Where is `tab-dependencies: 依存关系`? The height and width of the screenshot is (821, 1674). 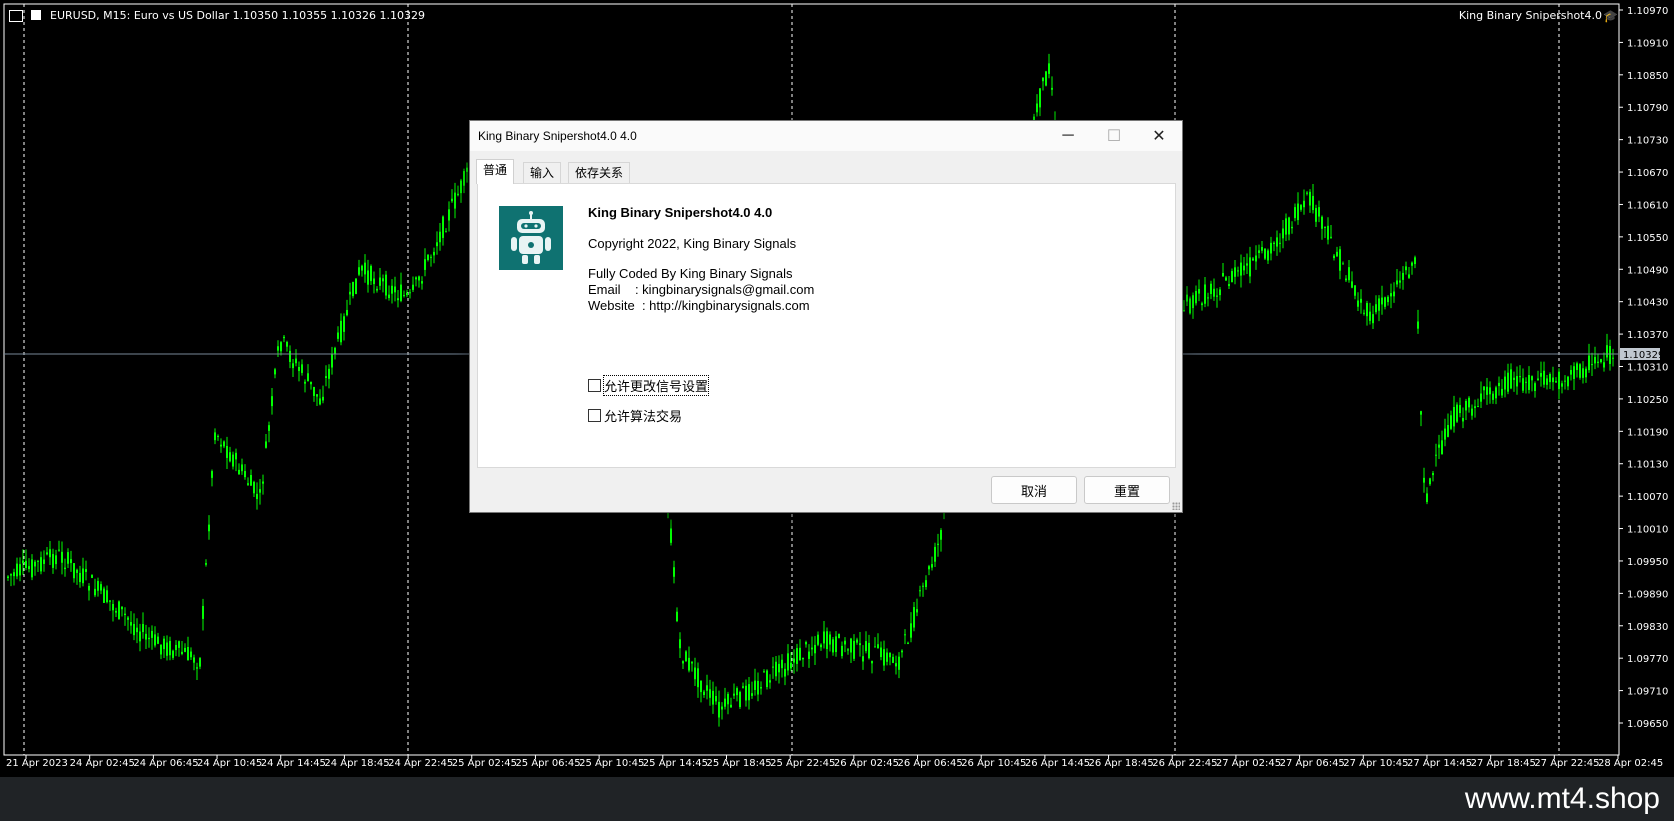 tab-dependencies: 依存关系 is located at coordinates (599, 172).